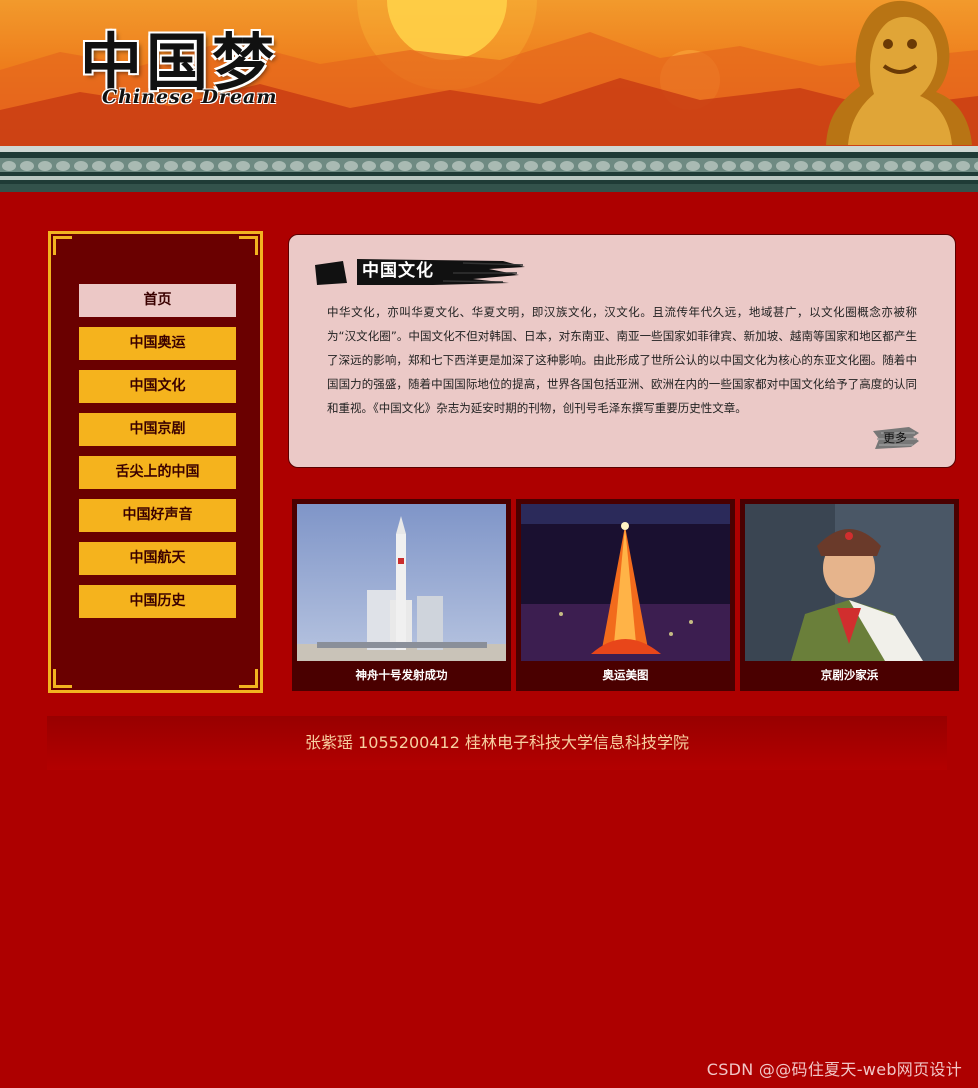 The width and height of the screenshot is (978, 1088). I want to click on photo-card-shenzhou: 神舟十号发射成功, so click(401, 595).